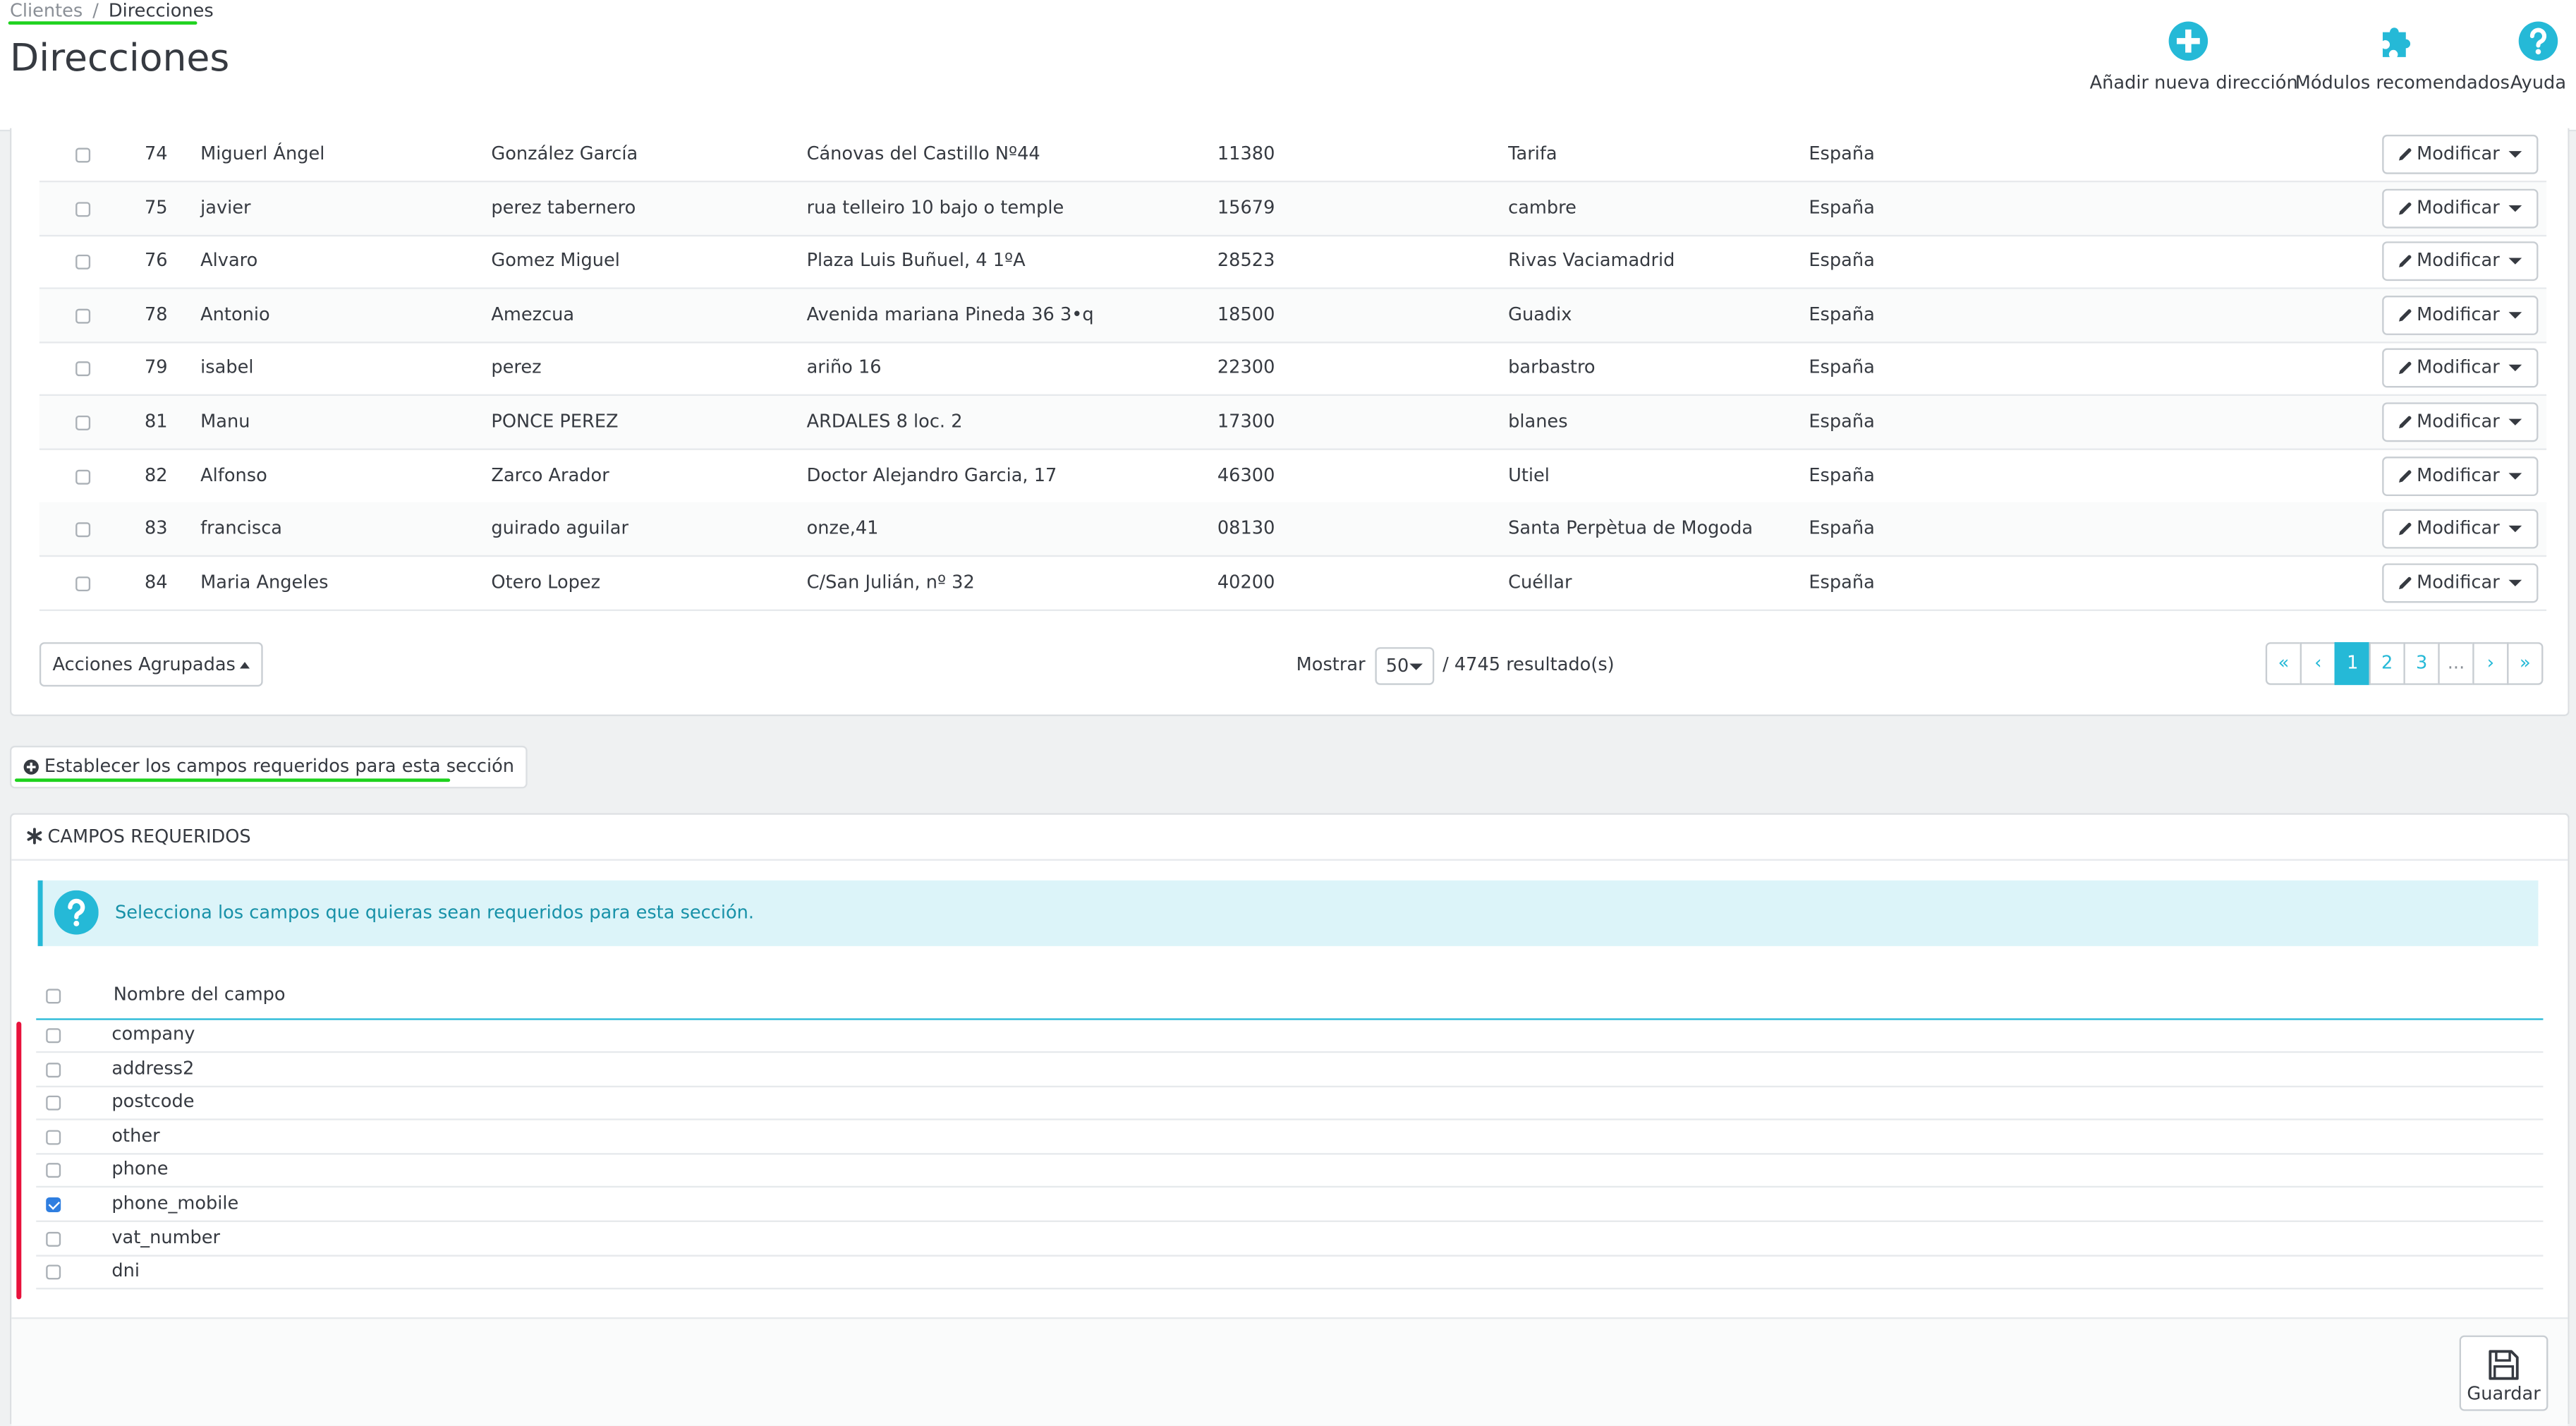 The width and height of the screenshot is (2576, 1426). I want to click on address-city: Santa Perpètua de Mogoda, so click(1631, 528).